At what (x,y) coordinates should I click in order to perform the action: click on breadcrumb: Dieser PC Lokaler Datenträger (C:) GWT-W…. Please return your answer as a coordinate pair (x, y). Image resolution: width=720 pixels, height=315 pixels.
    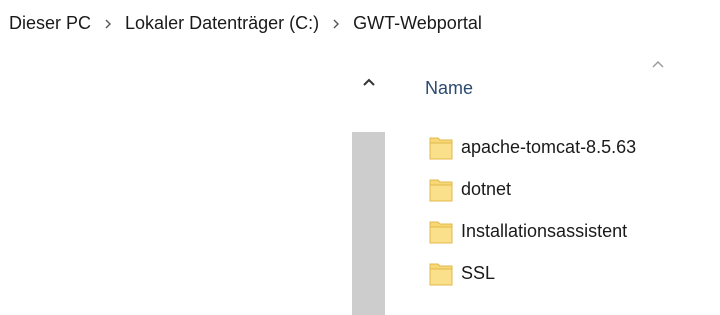
    Looking at the image, I should click on (360, 23).